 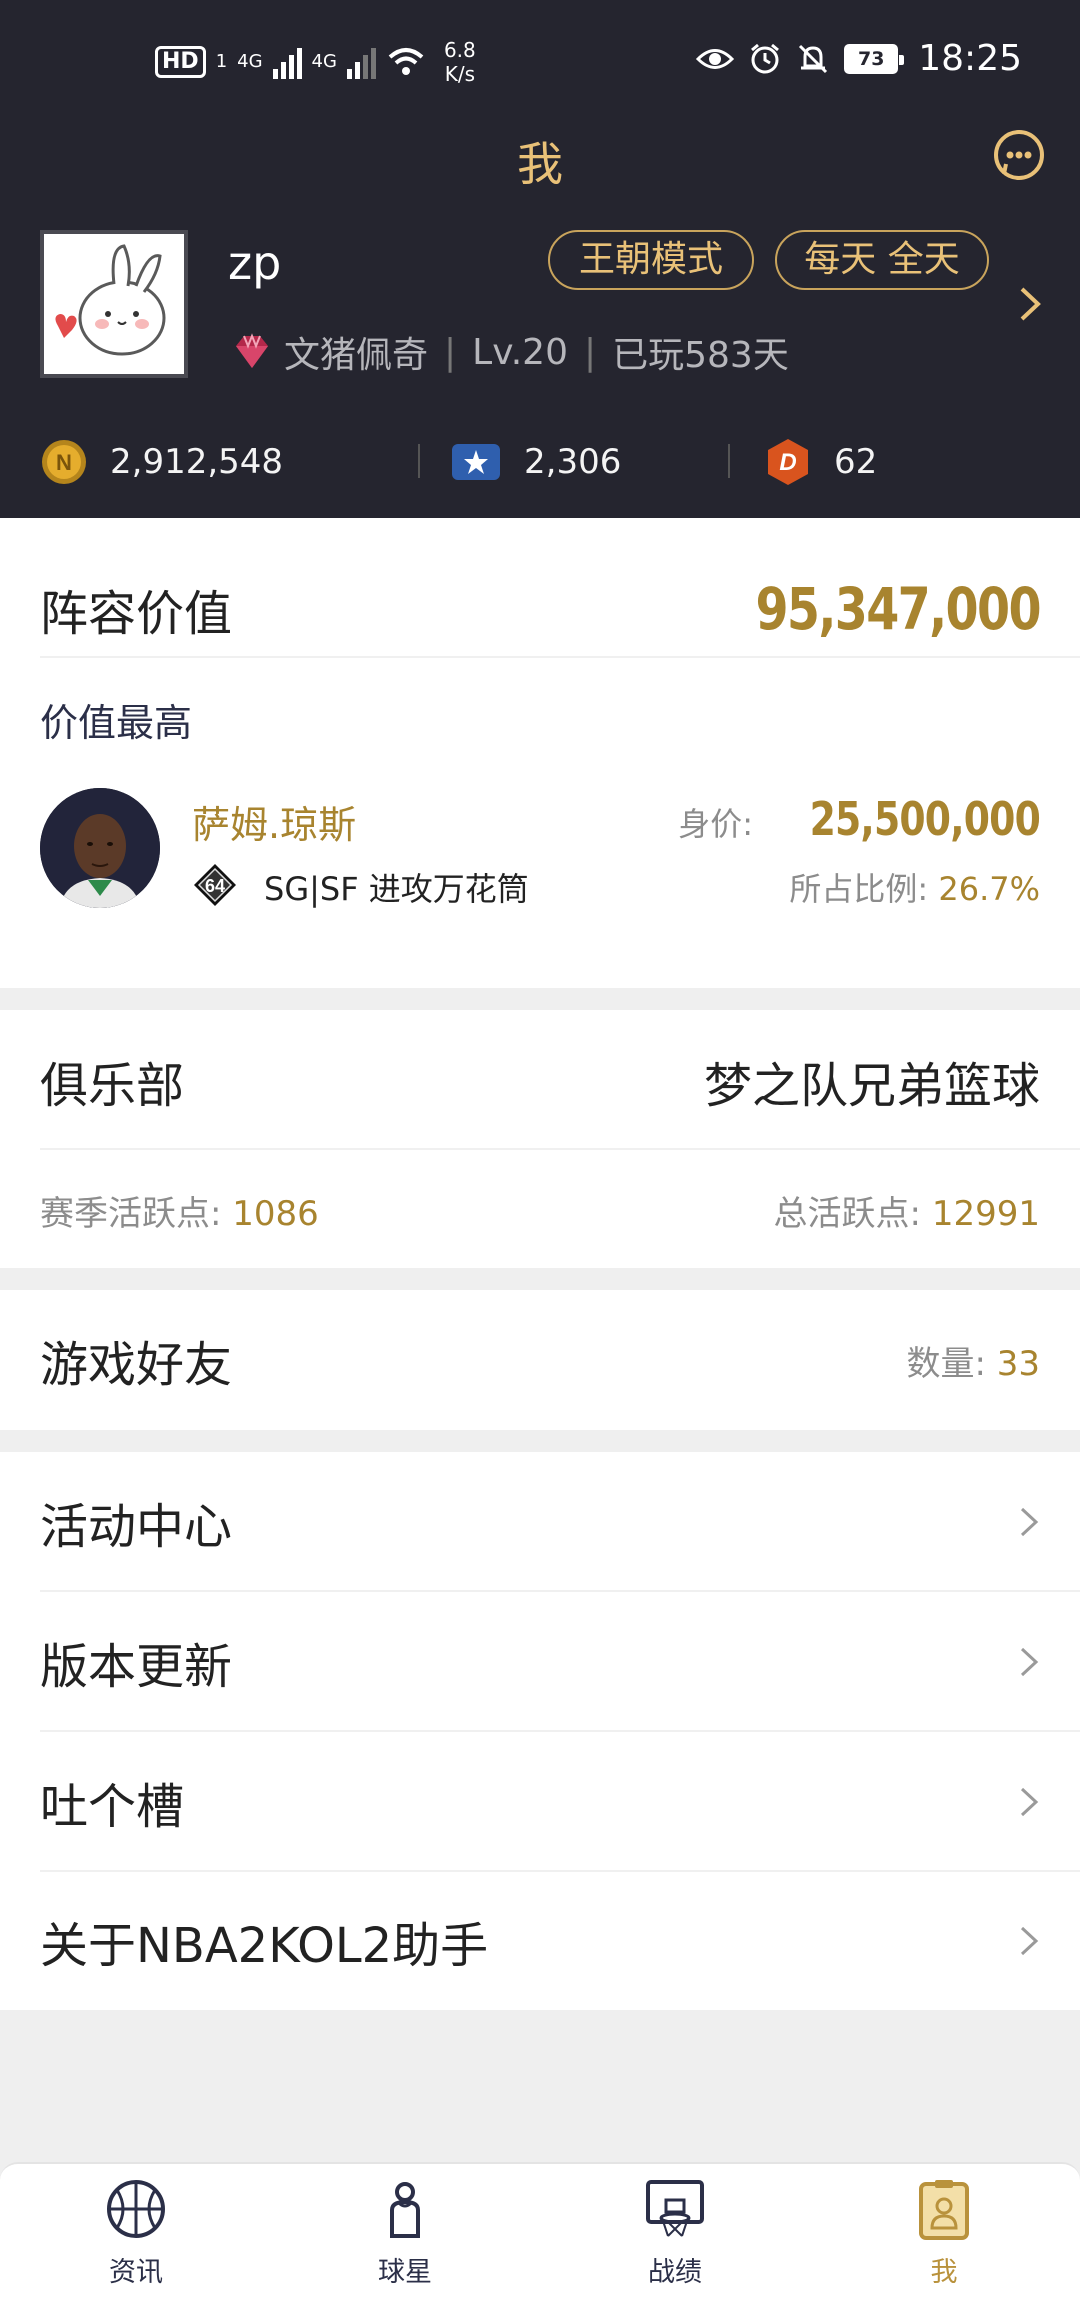 What do you see at coordinates (396, 889) in the screenshot?
I see `player-position: SG|SF 进攻万花筒` at bounding box center [396, 889].